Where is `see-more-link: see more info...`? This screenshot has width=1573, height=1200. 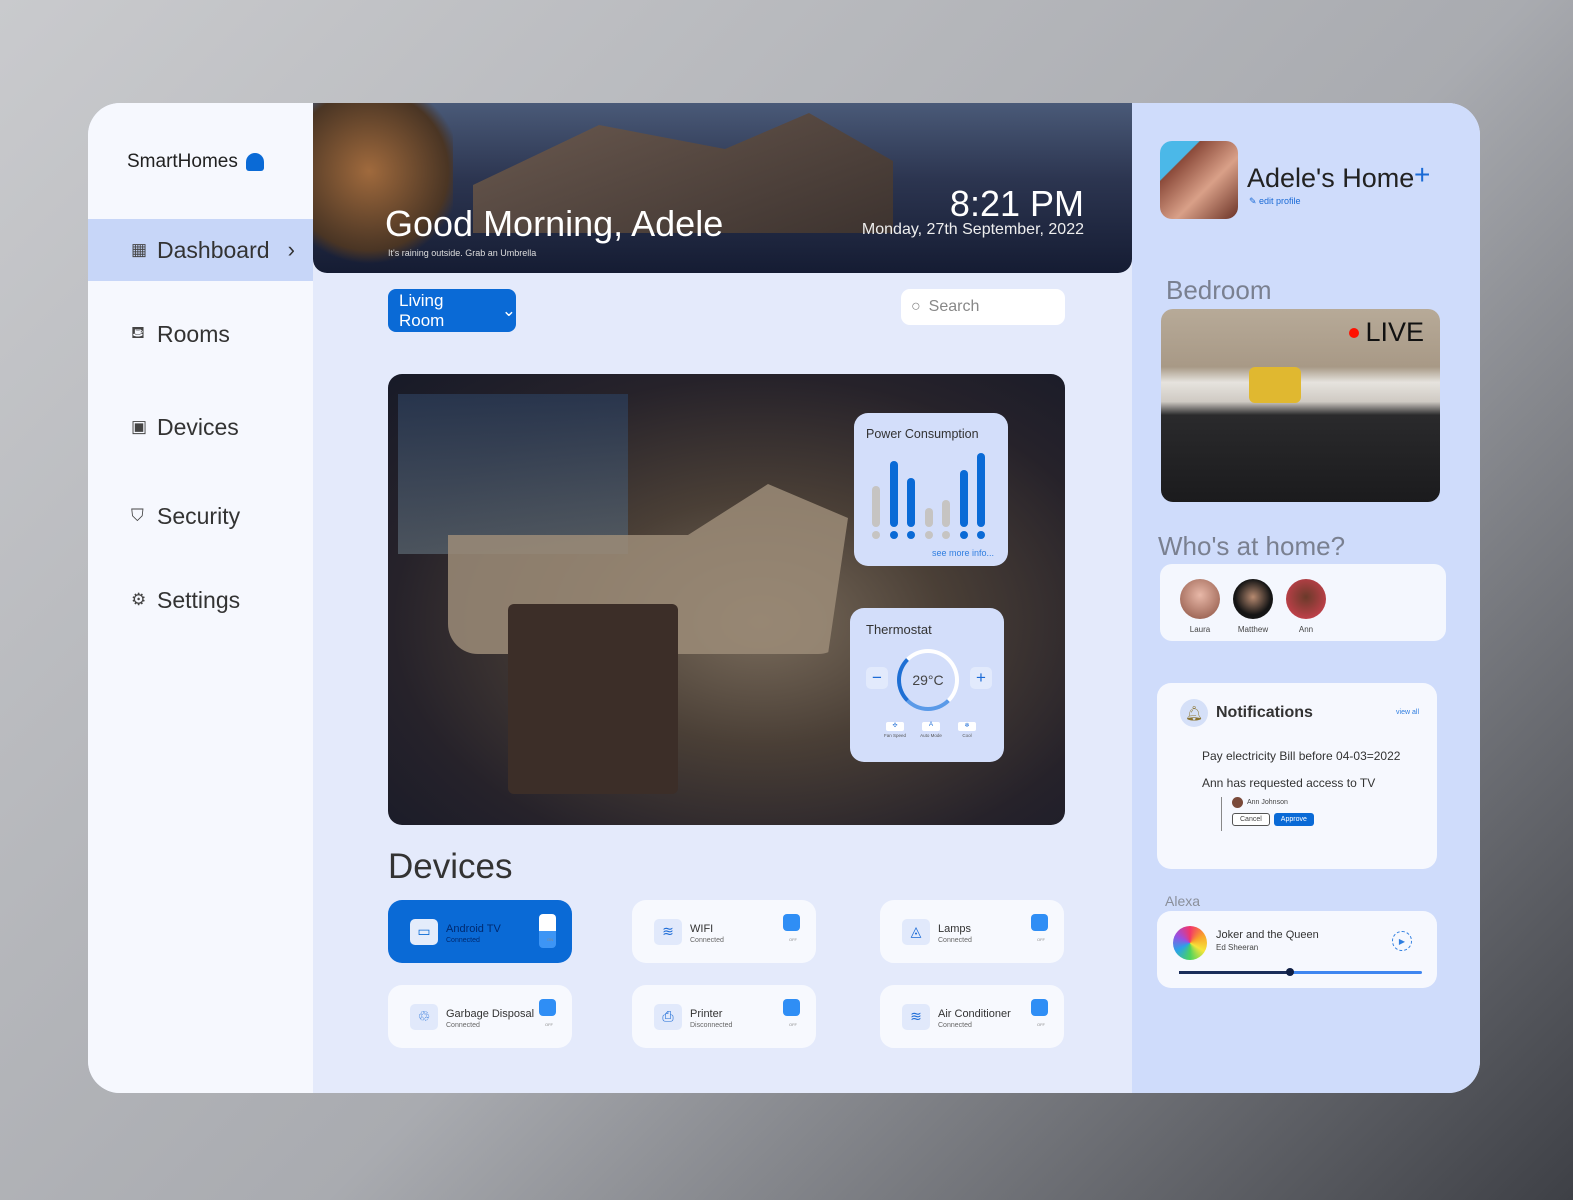
see-more-link: see more info... is located at coordinates (963, 553).